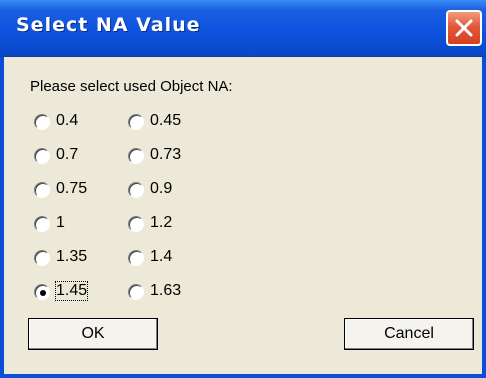  I want to click on cancel-button: Cancel, so click(409, 334).